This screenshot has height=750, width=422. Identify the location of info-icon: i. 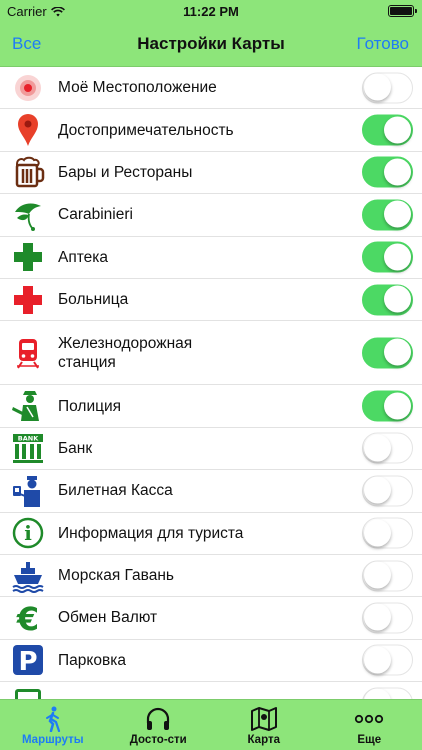
(28, 533).